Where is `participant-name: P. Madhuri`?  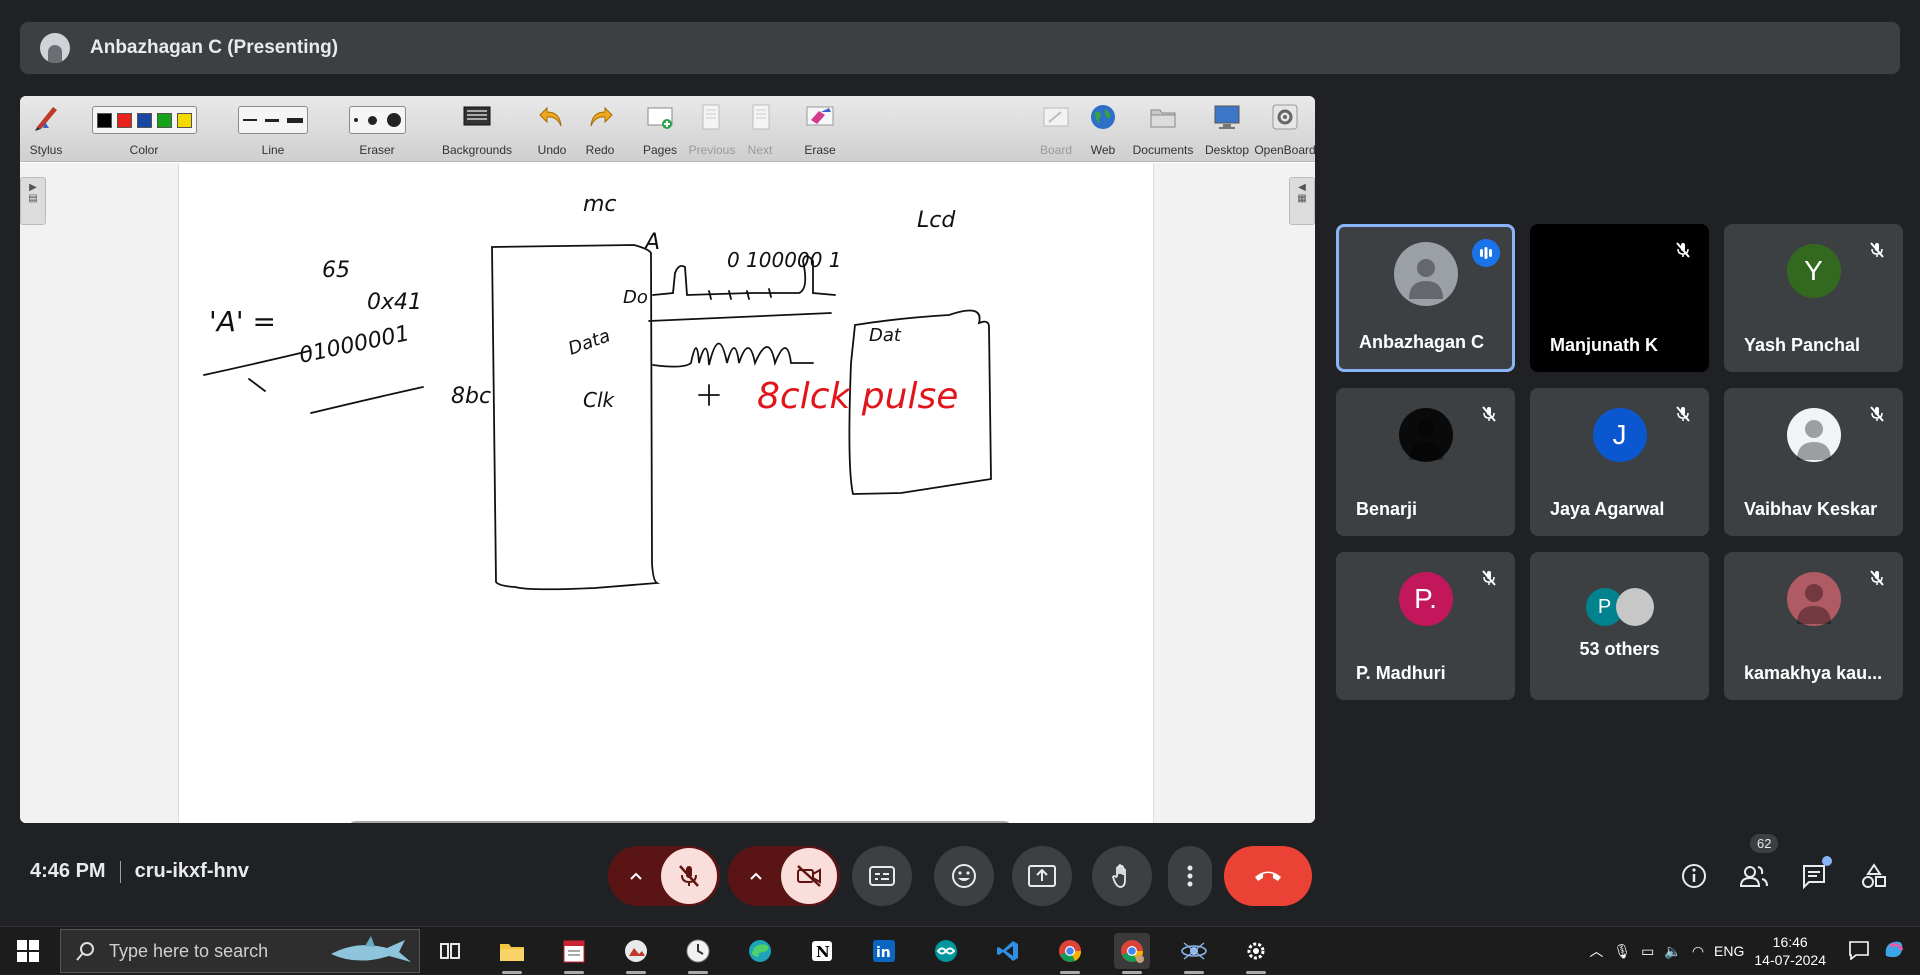 participant-name: P. Madhuri is located at coordinates (1401, 673).